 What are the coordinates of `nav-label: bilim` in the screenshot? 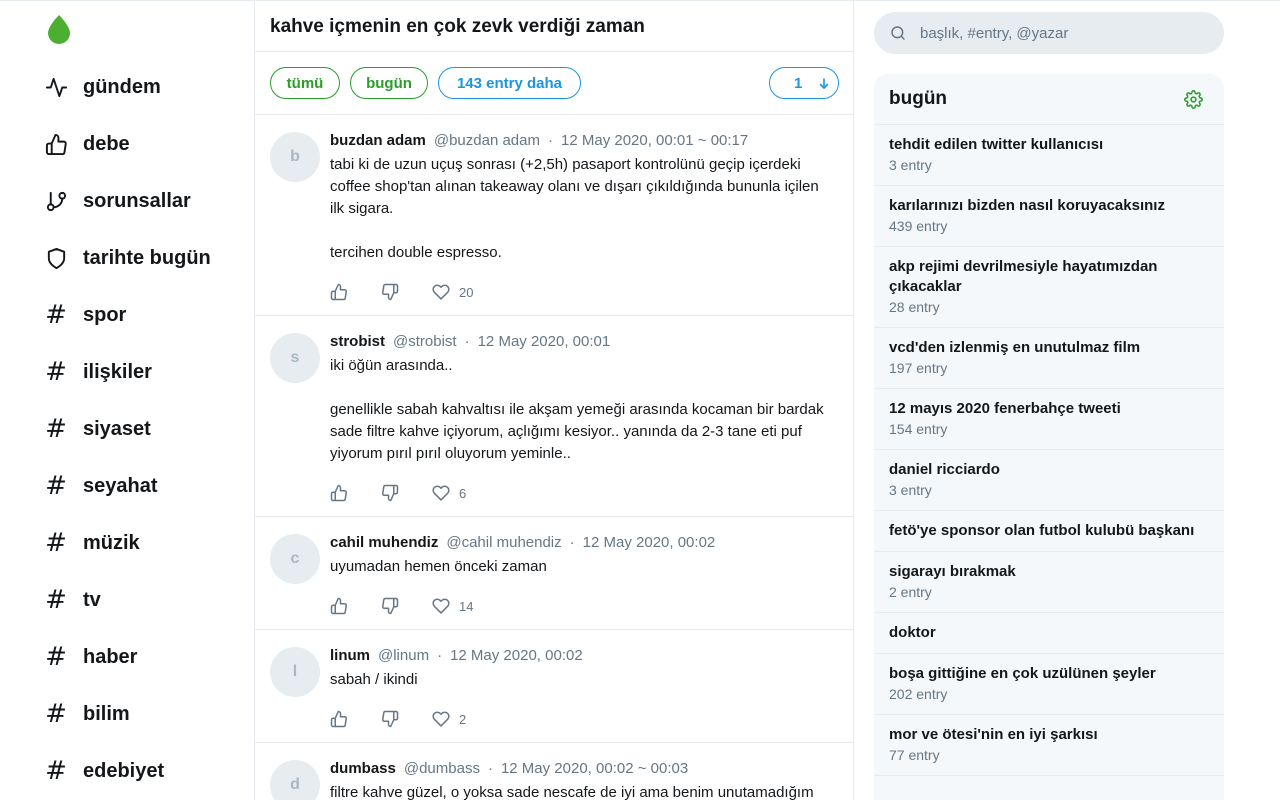 It's located at (106, 713).